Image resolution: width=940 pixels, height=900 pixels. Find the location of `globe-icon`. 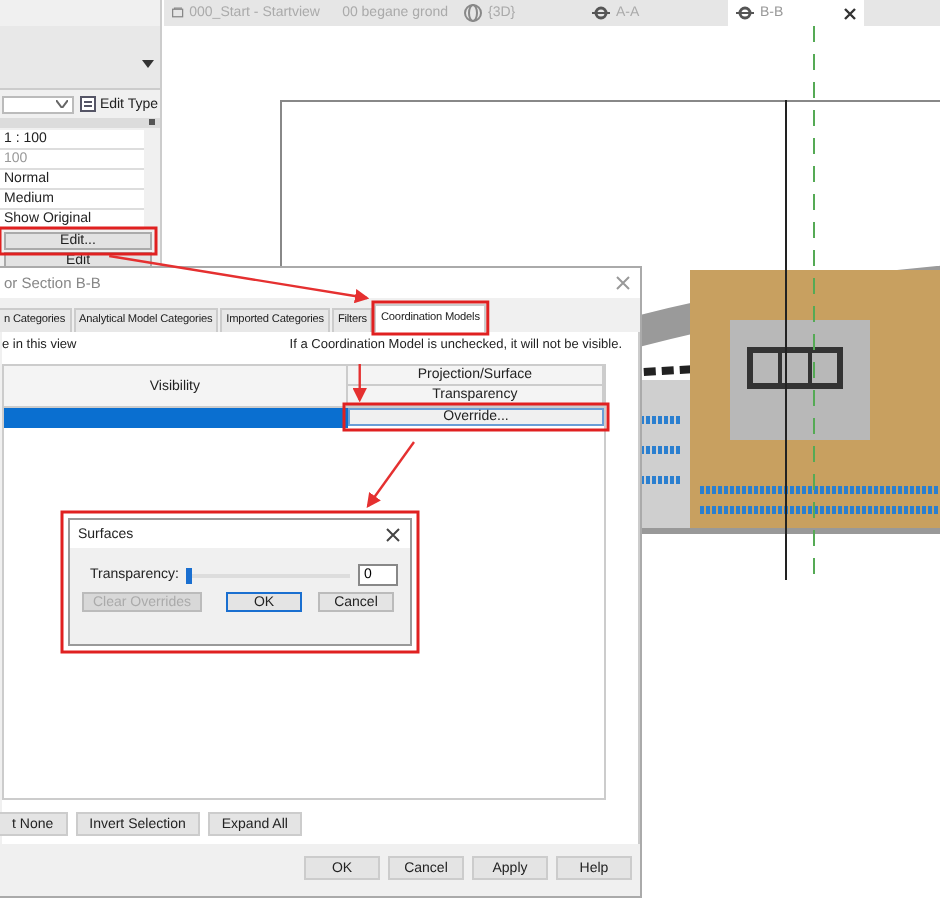

globe-icon is located at coordinates (473, 13).